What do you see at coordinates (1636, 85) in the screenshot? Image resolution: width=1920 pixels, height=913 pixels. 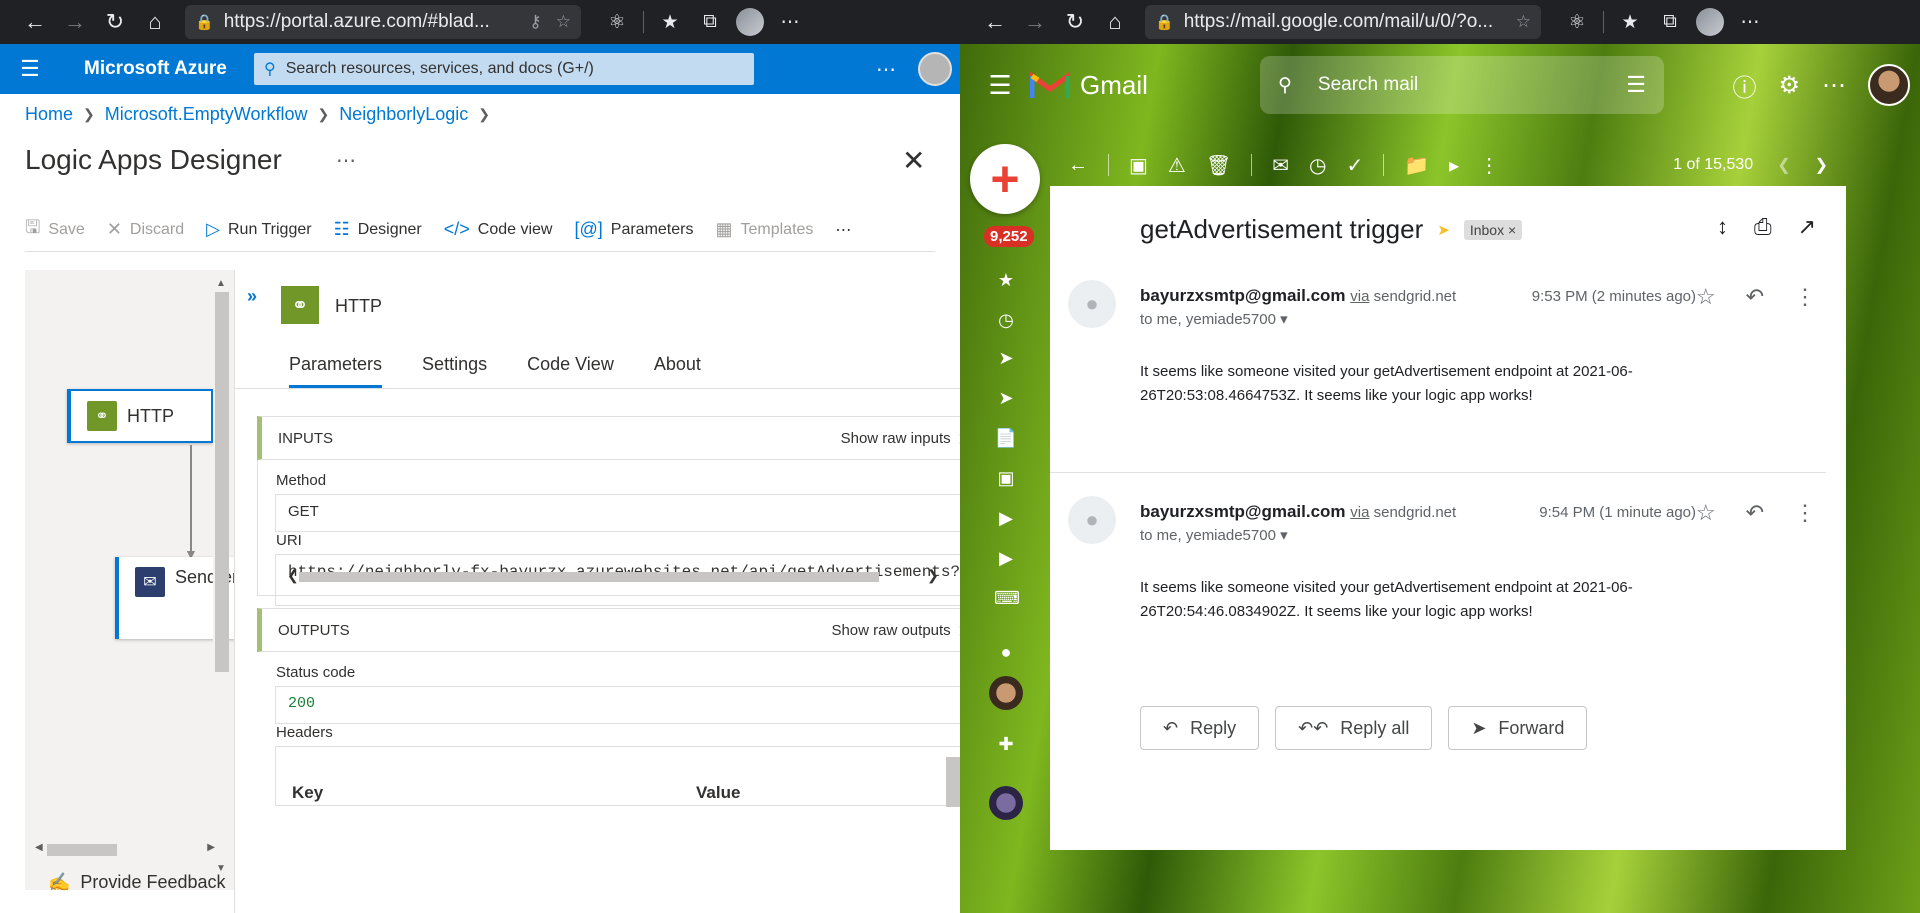 I see `search-options-icon: ☰` at bounding box center [1636, 85].